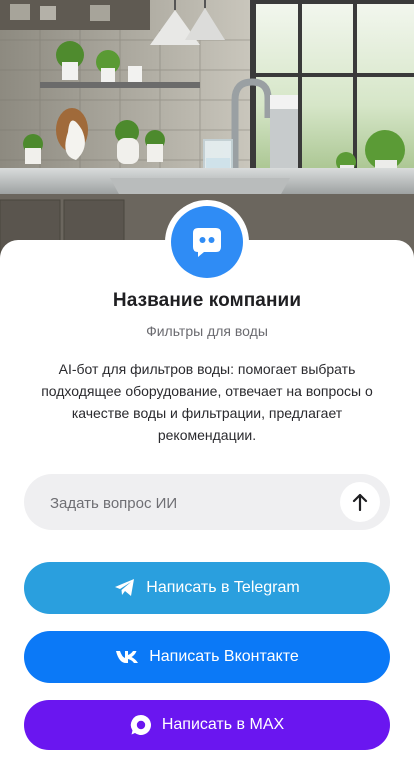 The image size is (414, 770). I want to click on vk-icon, so click(127, 657).